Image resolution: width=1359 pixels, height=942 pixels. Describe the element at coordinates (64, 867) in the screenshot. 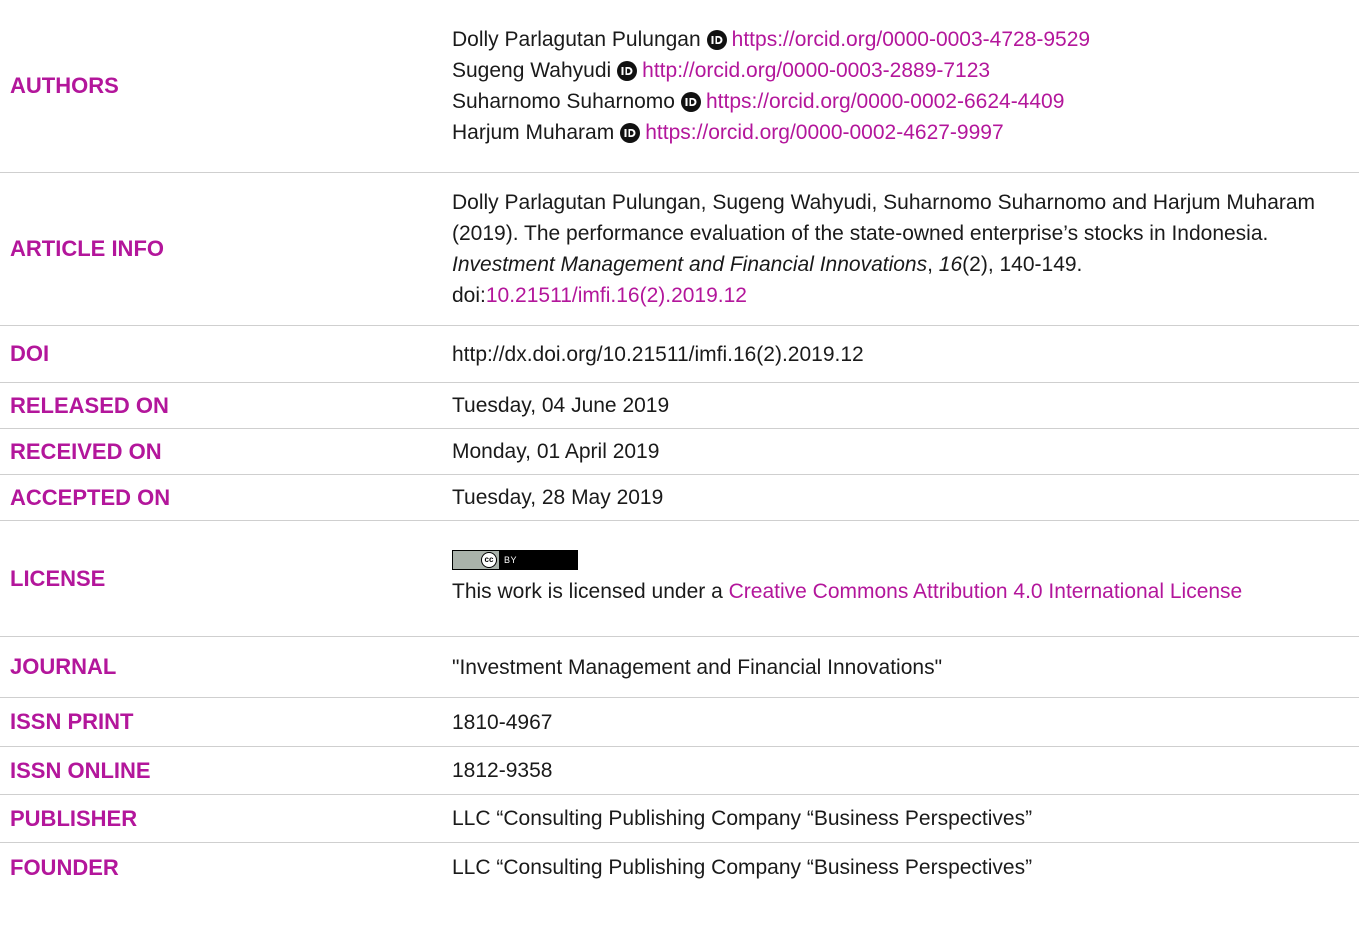

I see `label-founder: FOUNDER` at that location.